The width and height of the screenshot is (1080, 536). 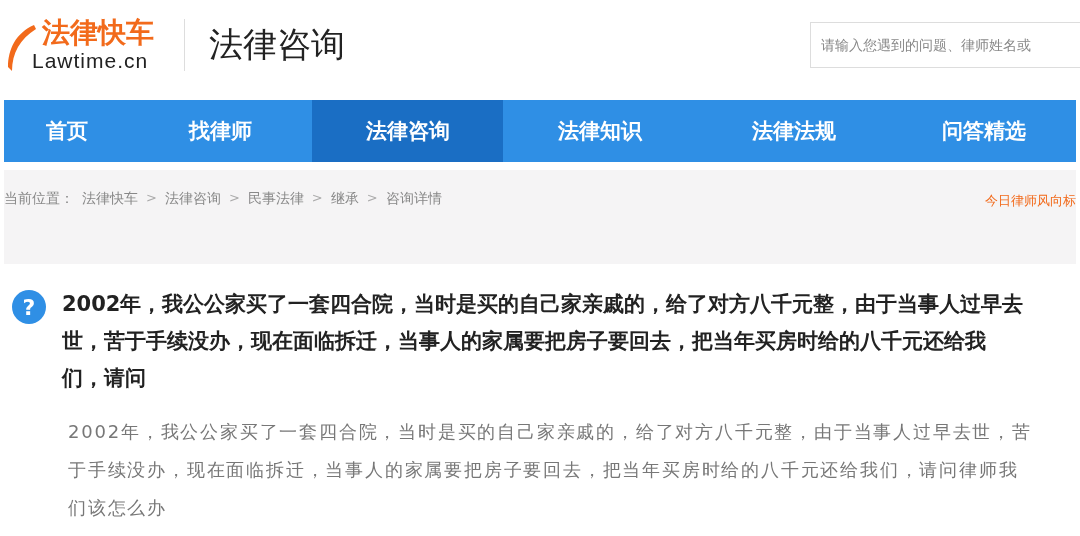 I want to click on breadcrumb-link: 咨询详情, so click(x=413, y=199).